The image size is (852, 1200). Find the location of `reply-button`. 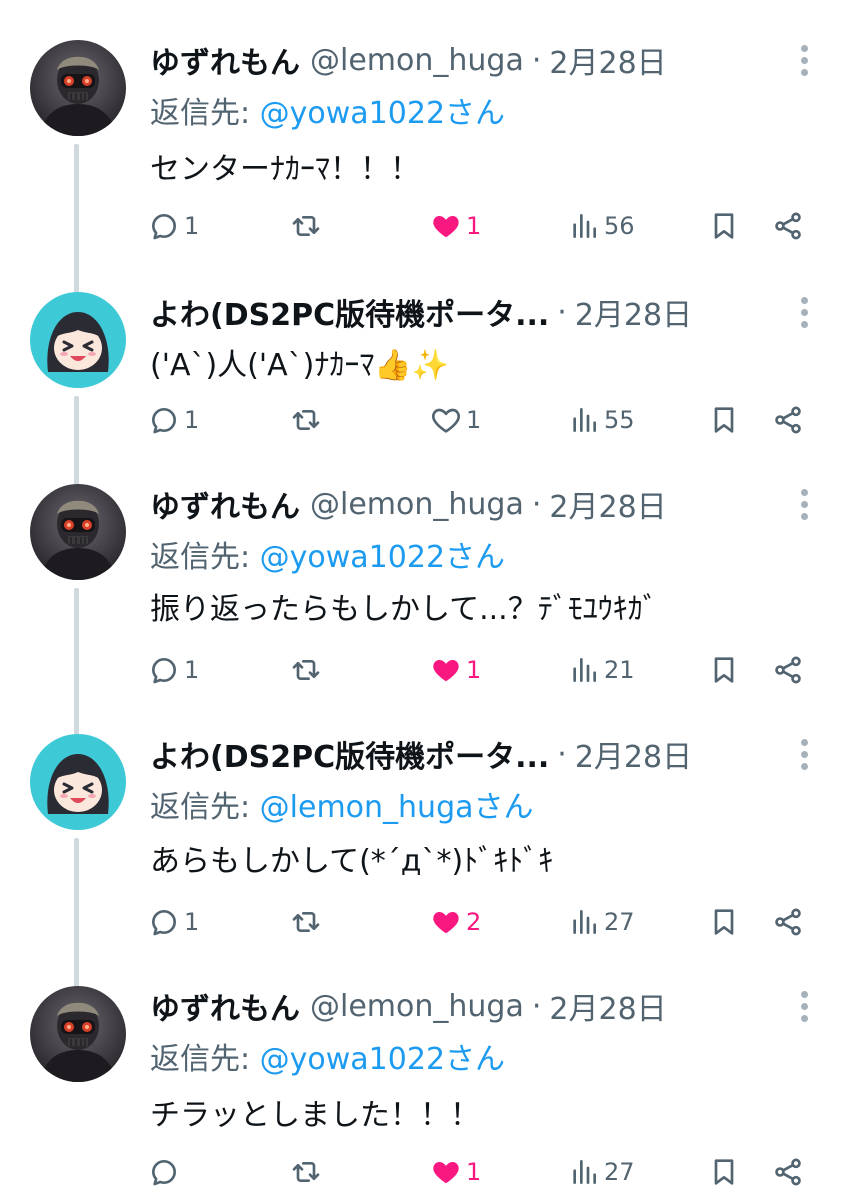

reply-button is located at coordinates (166, 1172).